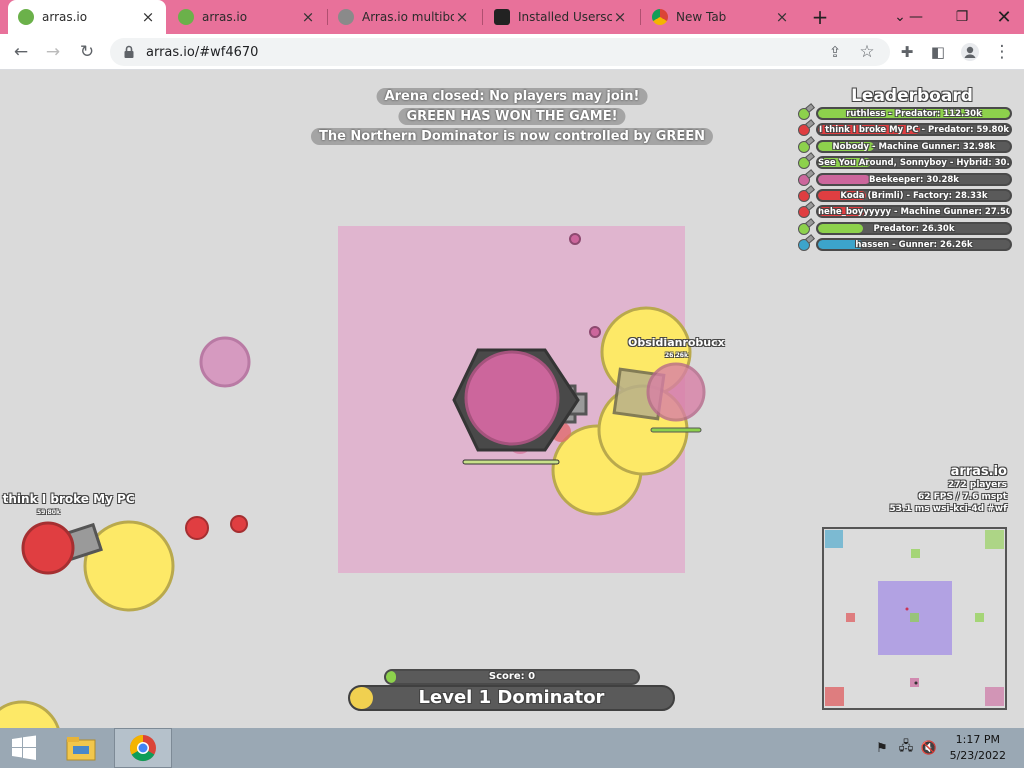 This screenshot has height=768, width=1024. I want to click on player-name-label: I think I broke My PC, so click(67, 499).